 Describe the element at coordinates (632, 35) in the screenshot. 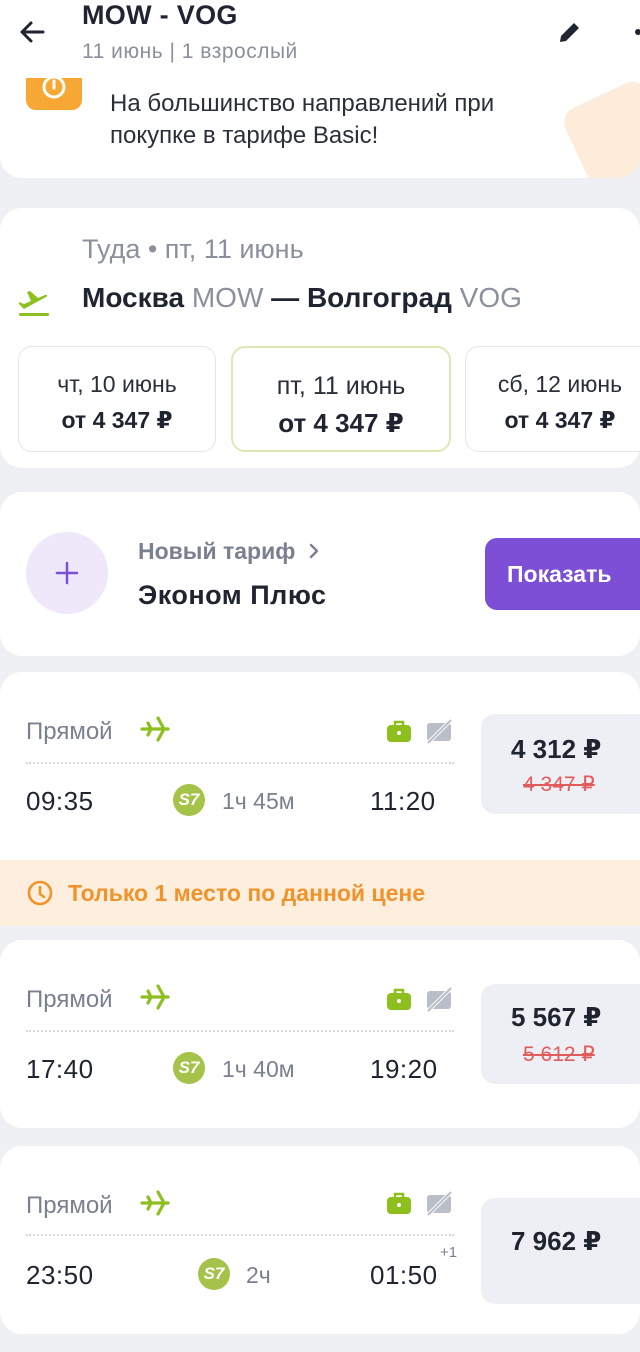

I see `more-icon` at that location.